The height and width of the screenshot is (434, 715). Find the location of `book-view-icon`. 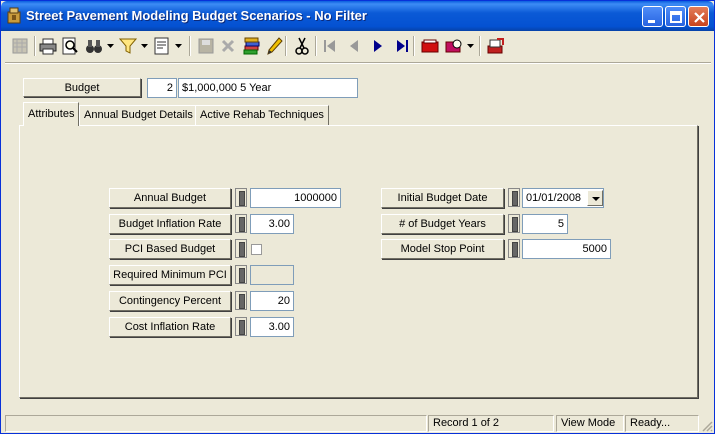

book-view-icon is located at coordinates (454, 46).